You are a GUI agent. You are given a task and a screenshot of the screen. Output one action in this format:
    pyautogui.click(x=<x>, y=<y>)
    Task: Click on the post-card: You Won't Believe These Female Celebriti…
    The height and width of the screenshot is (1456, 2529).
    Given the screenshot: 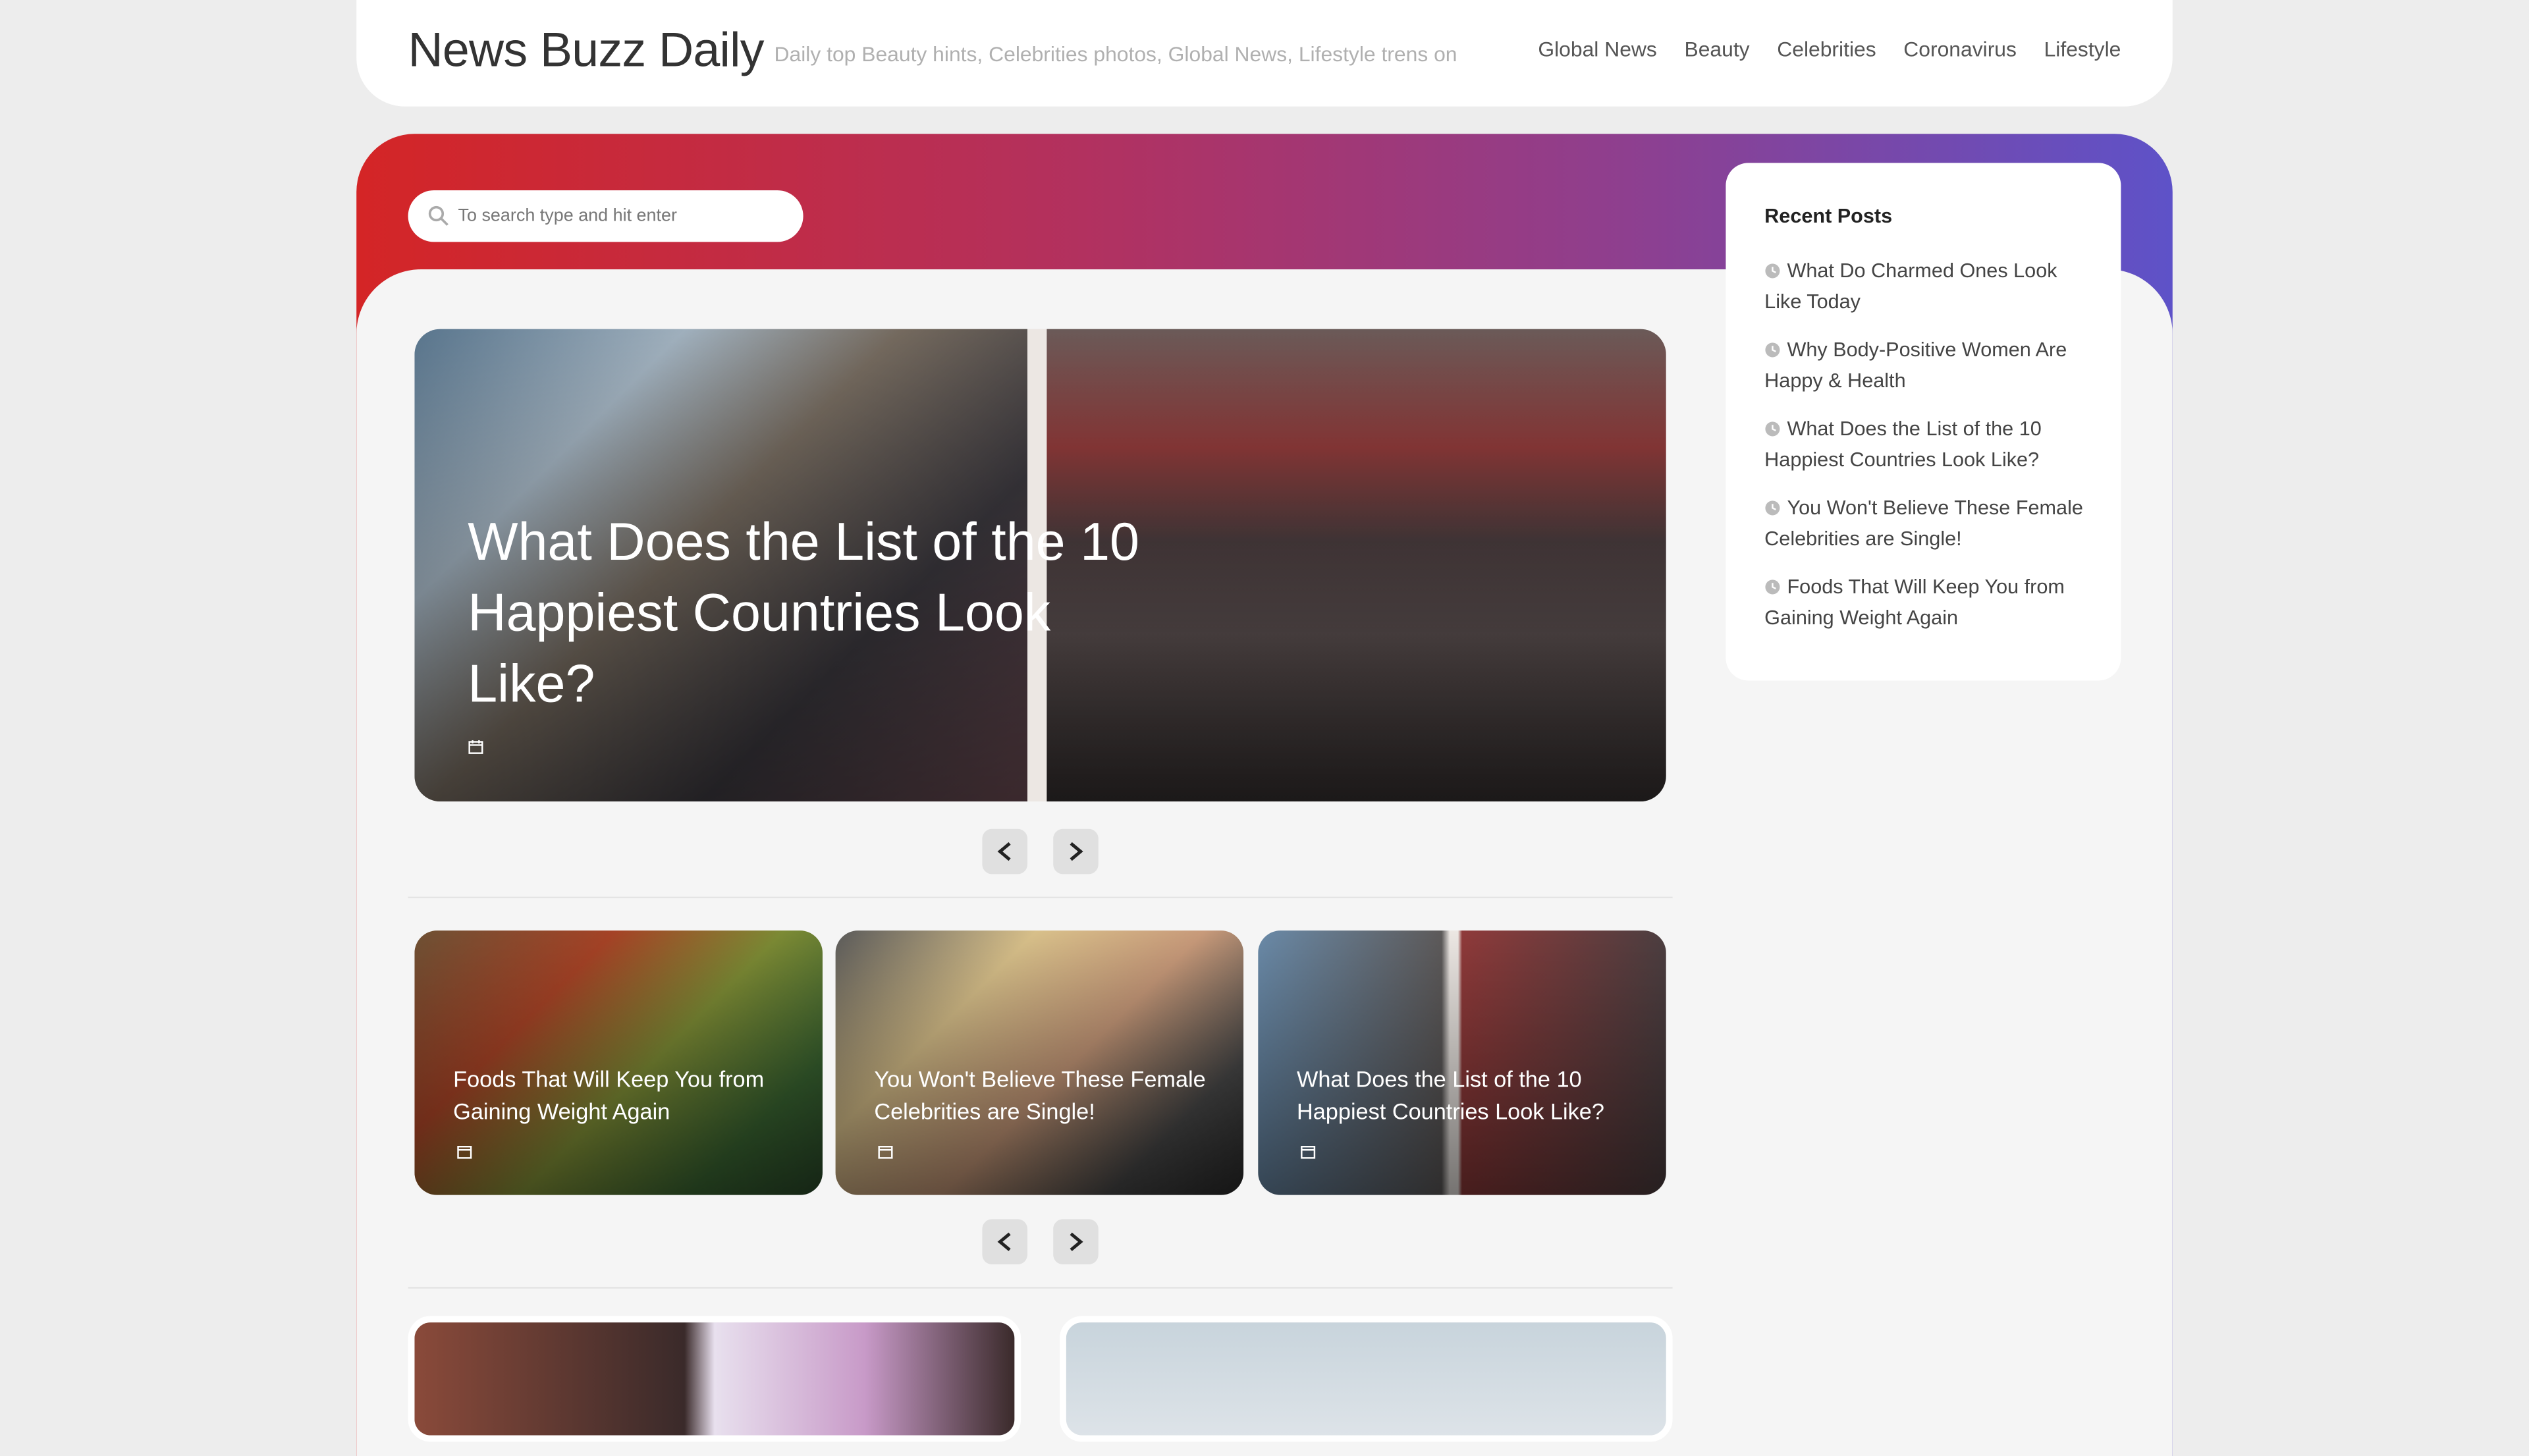 What is the action you would take?
    pyautogui.click(x=1039, y=1062)
    